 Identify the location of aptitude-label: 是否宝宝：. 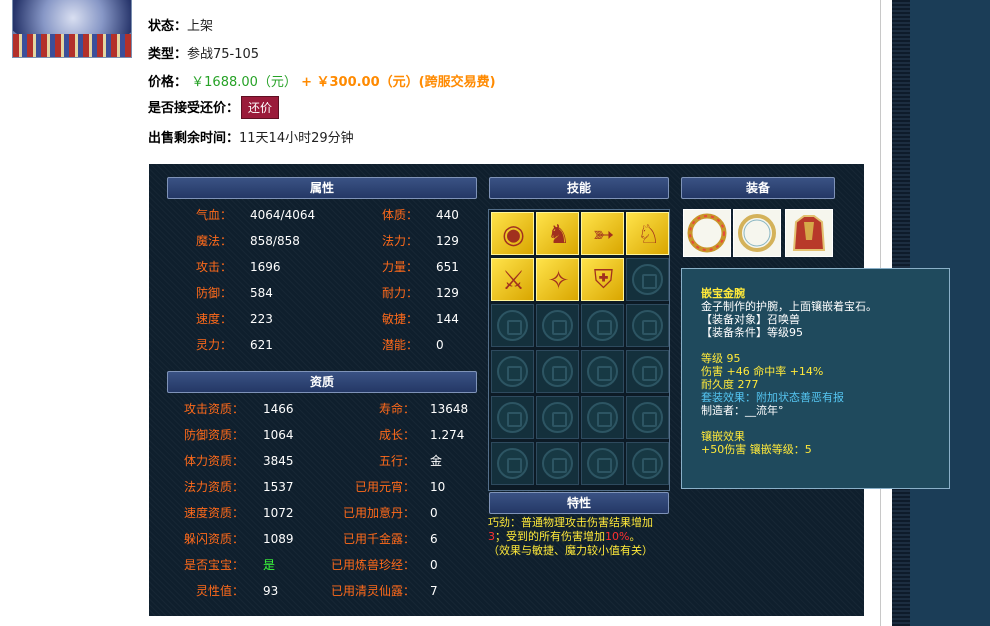
(213, 565).